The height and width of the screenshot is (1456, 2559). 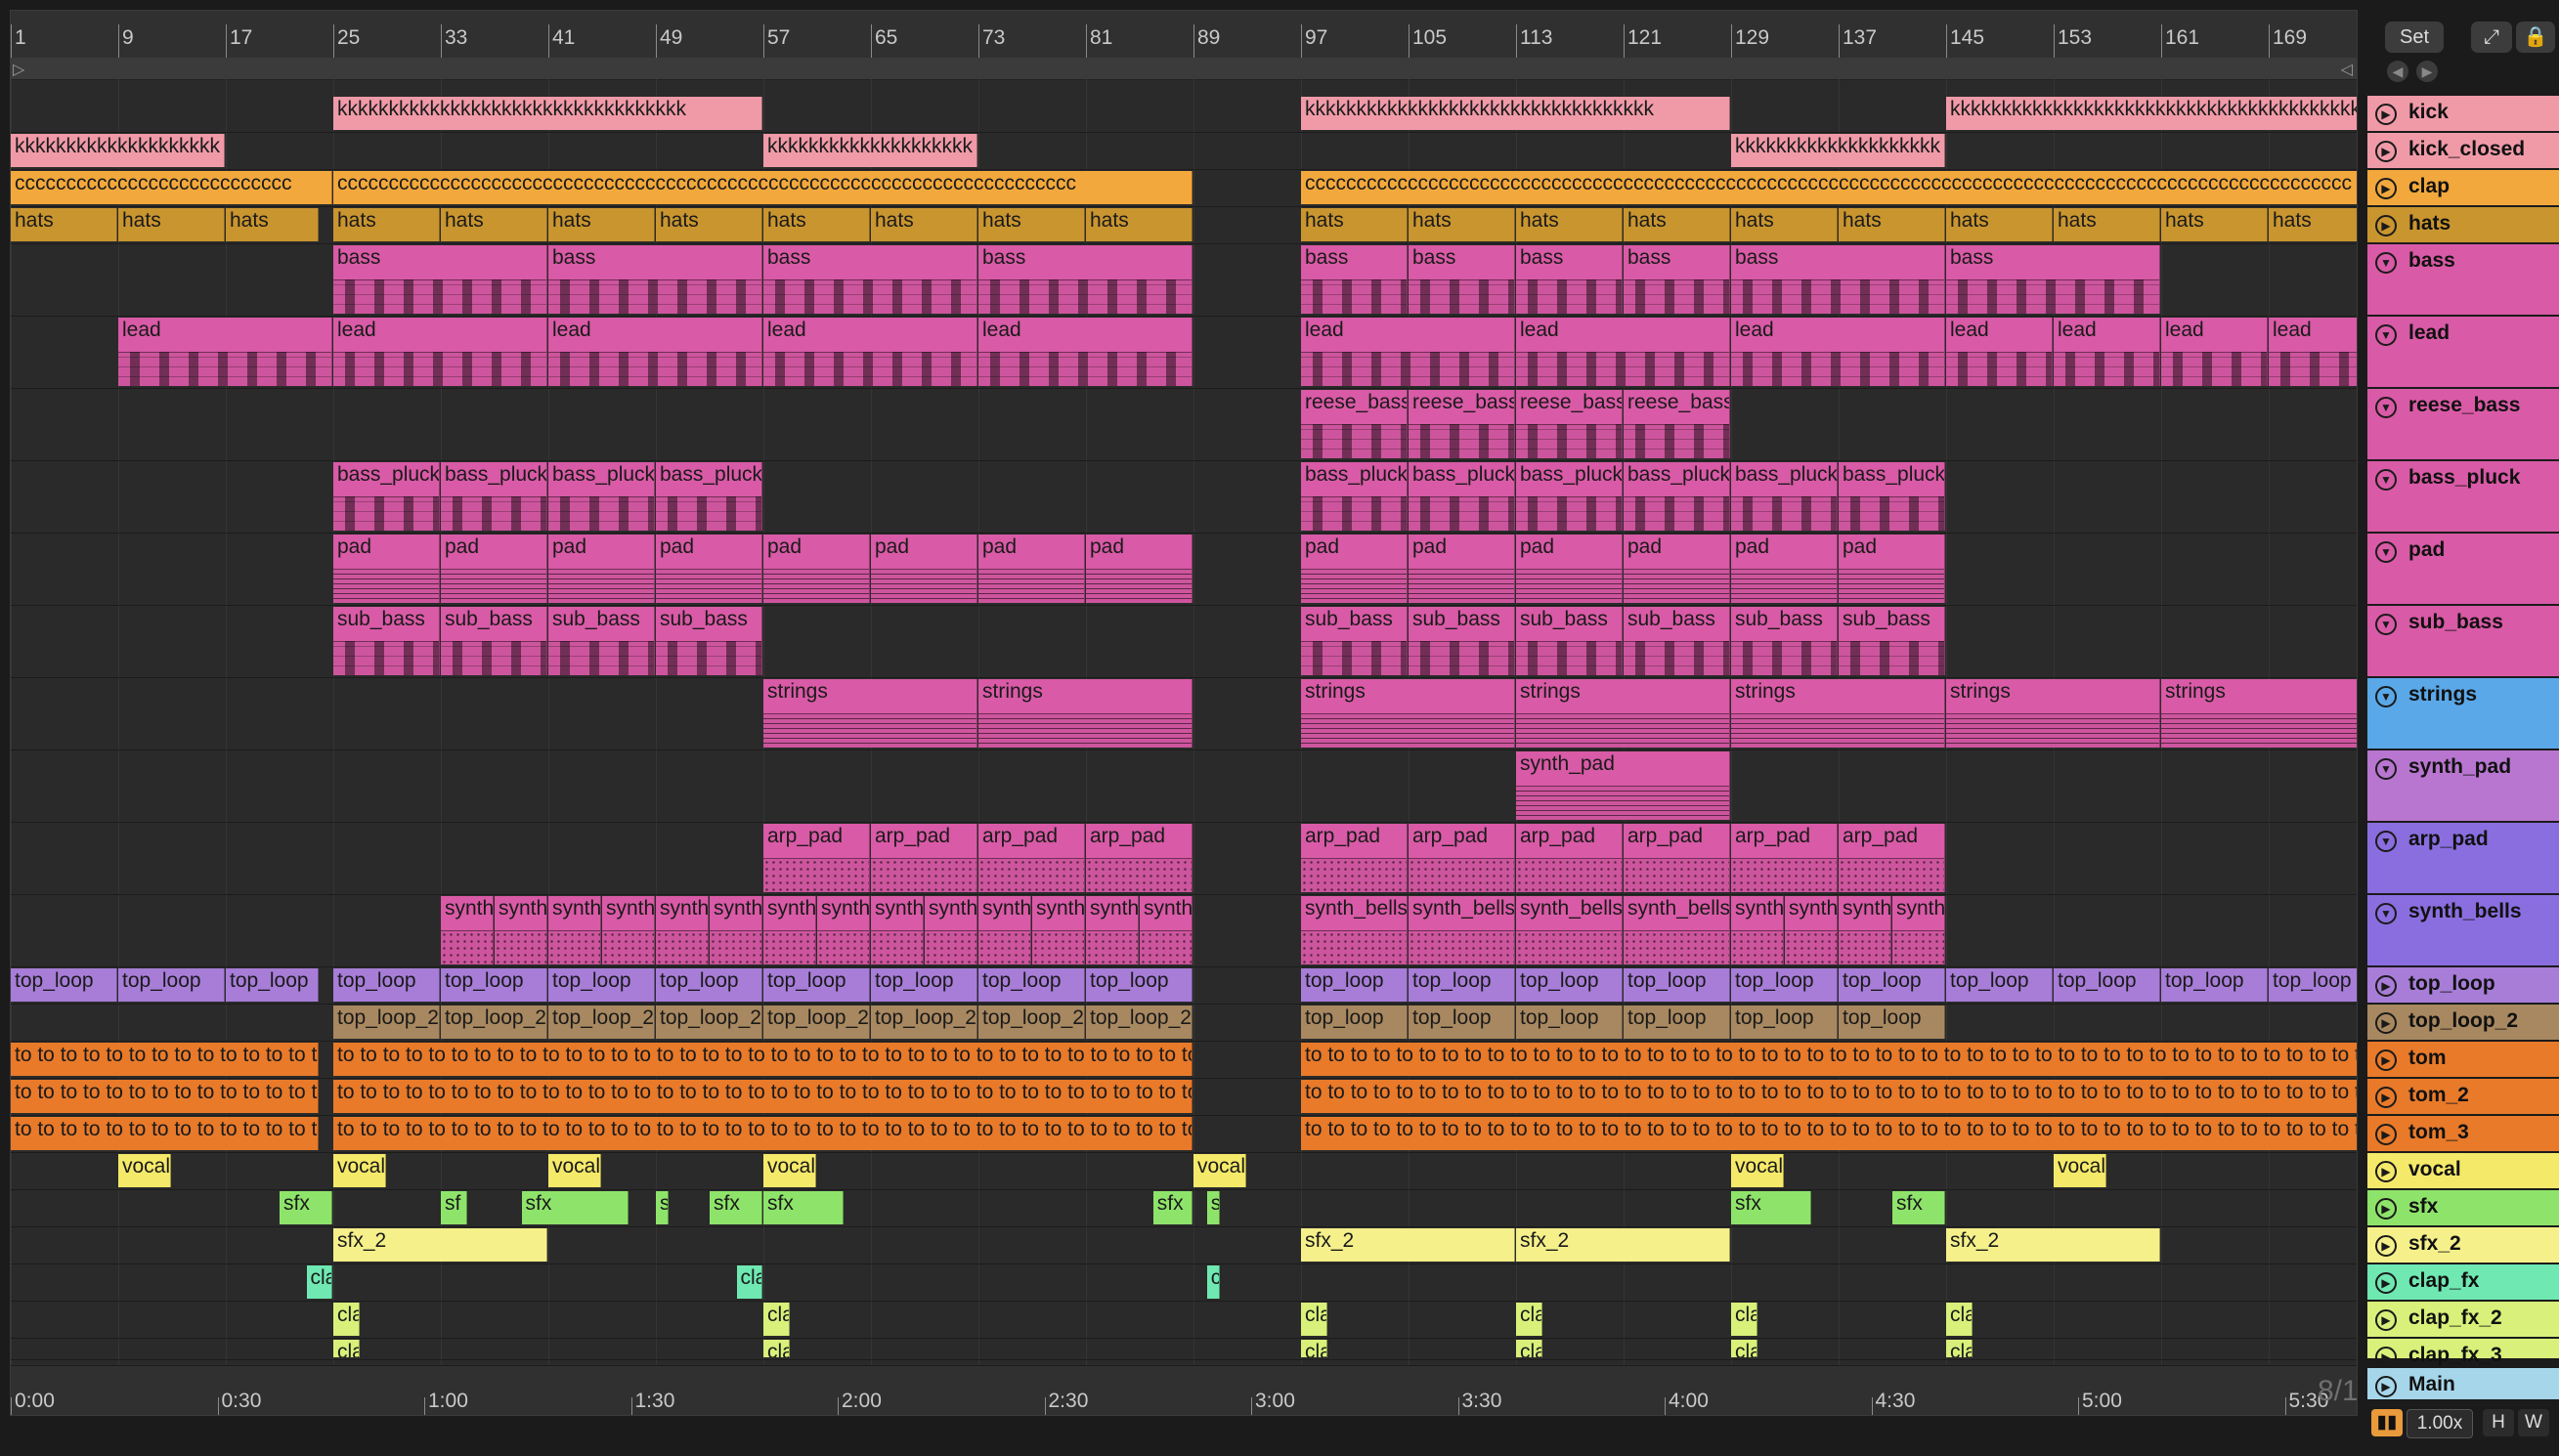 What do you see at coordinates (1184, 1320) in the screenshot?
I see `lane-clap-fx-2: cla cla cla cla cla cla` at bounding box center [1184, 1320].